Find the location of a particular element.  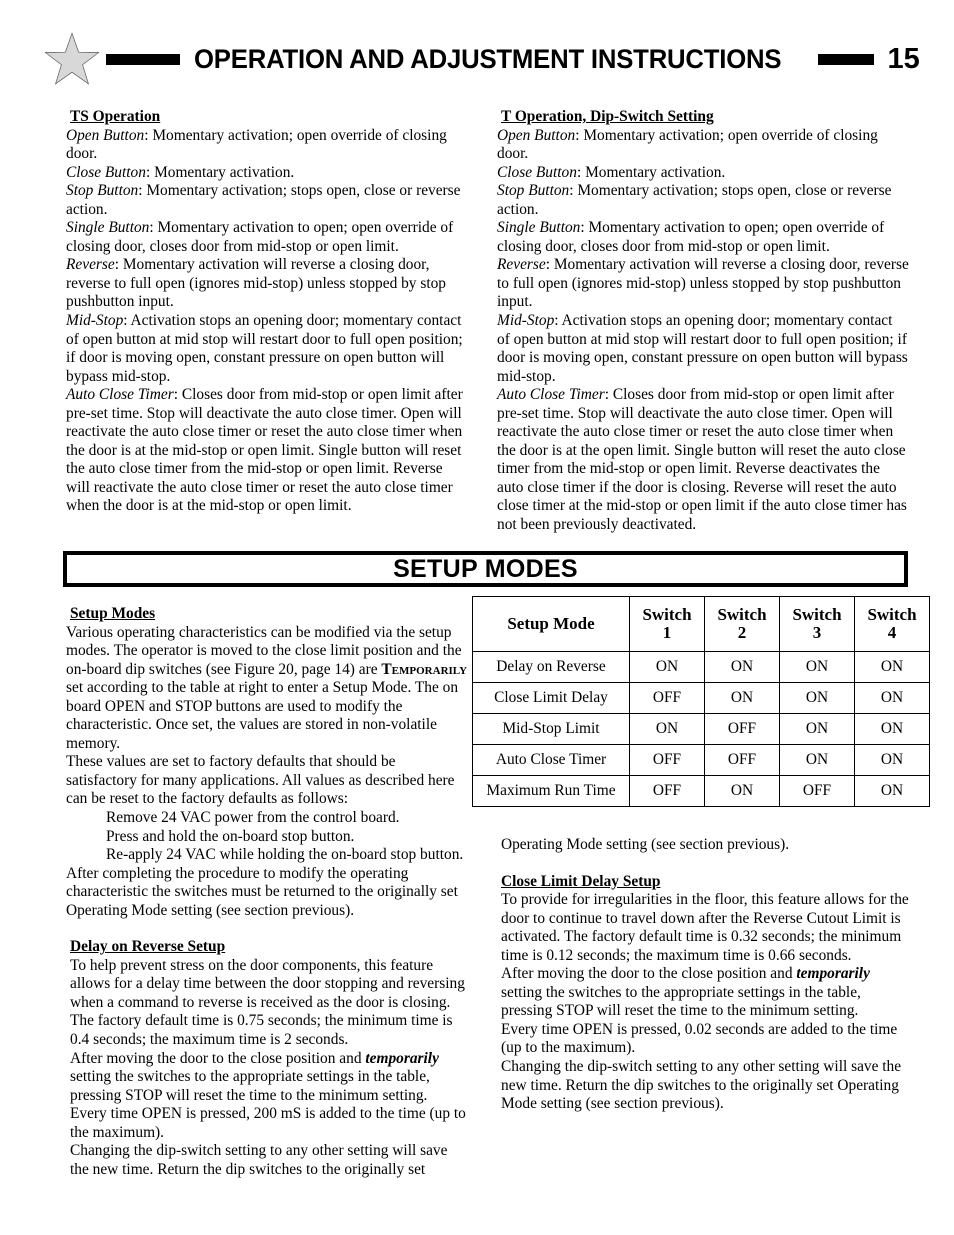

reset-step-2: Press and hold the on-board stop button. is located at coordinates (230, 836).